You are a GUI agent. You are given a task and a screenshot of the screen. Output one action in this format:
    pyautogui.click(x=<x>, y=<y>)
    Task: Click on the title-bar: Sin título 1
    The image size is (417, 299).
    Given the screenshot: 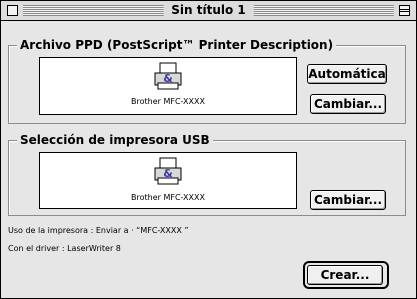 What is the action you would take?
    pyautogui.click(x=208, y=11)
    